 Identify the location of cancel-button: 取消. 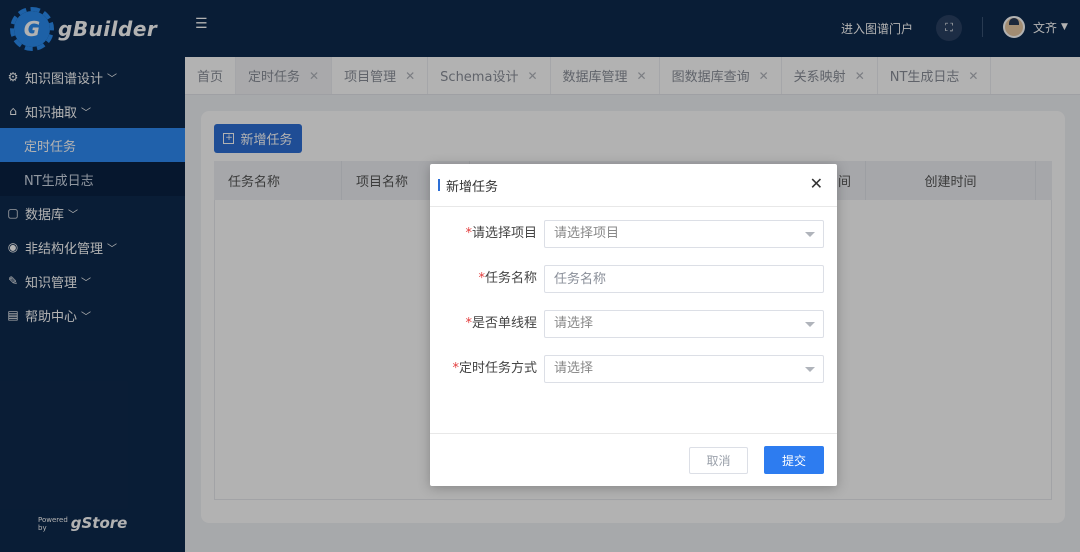
(718, 460).